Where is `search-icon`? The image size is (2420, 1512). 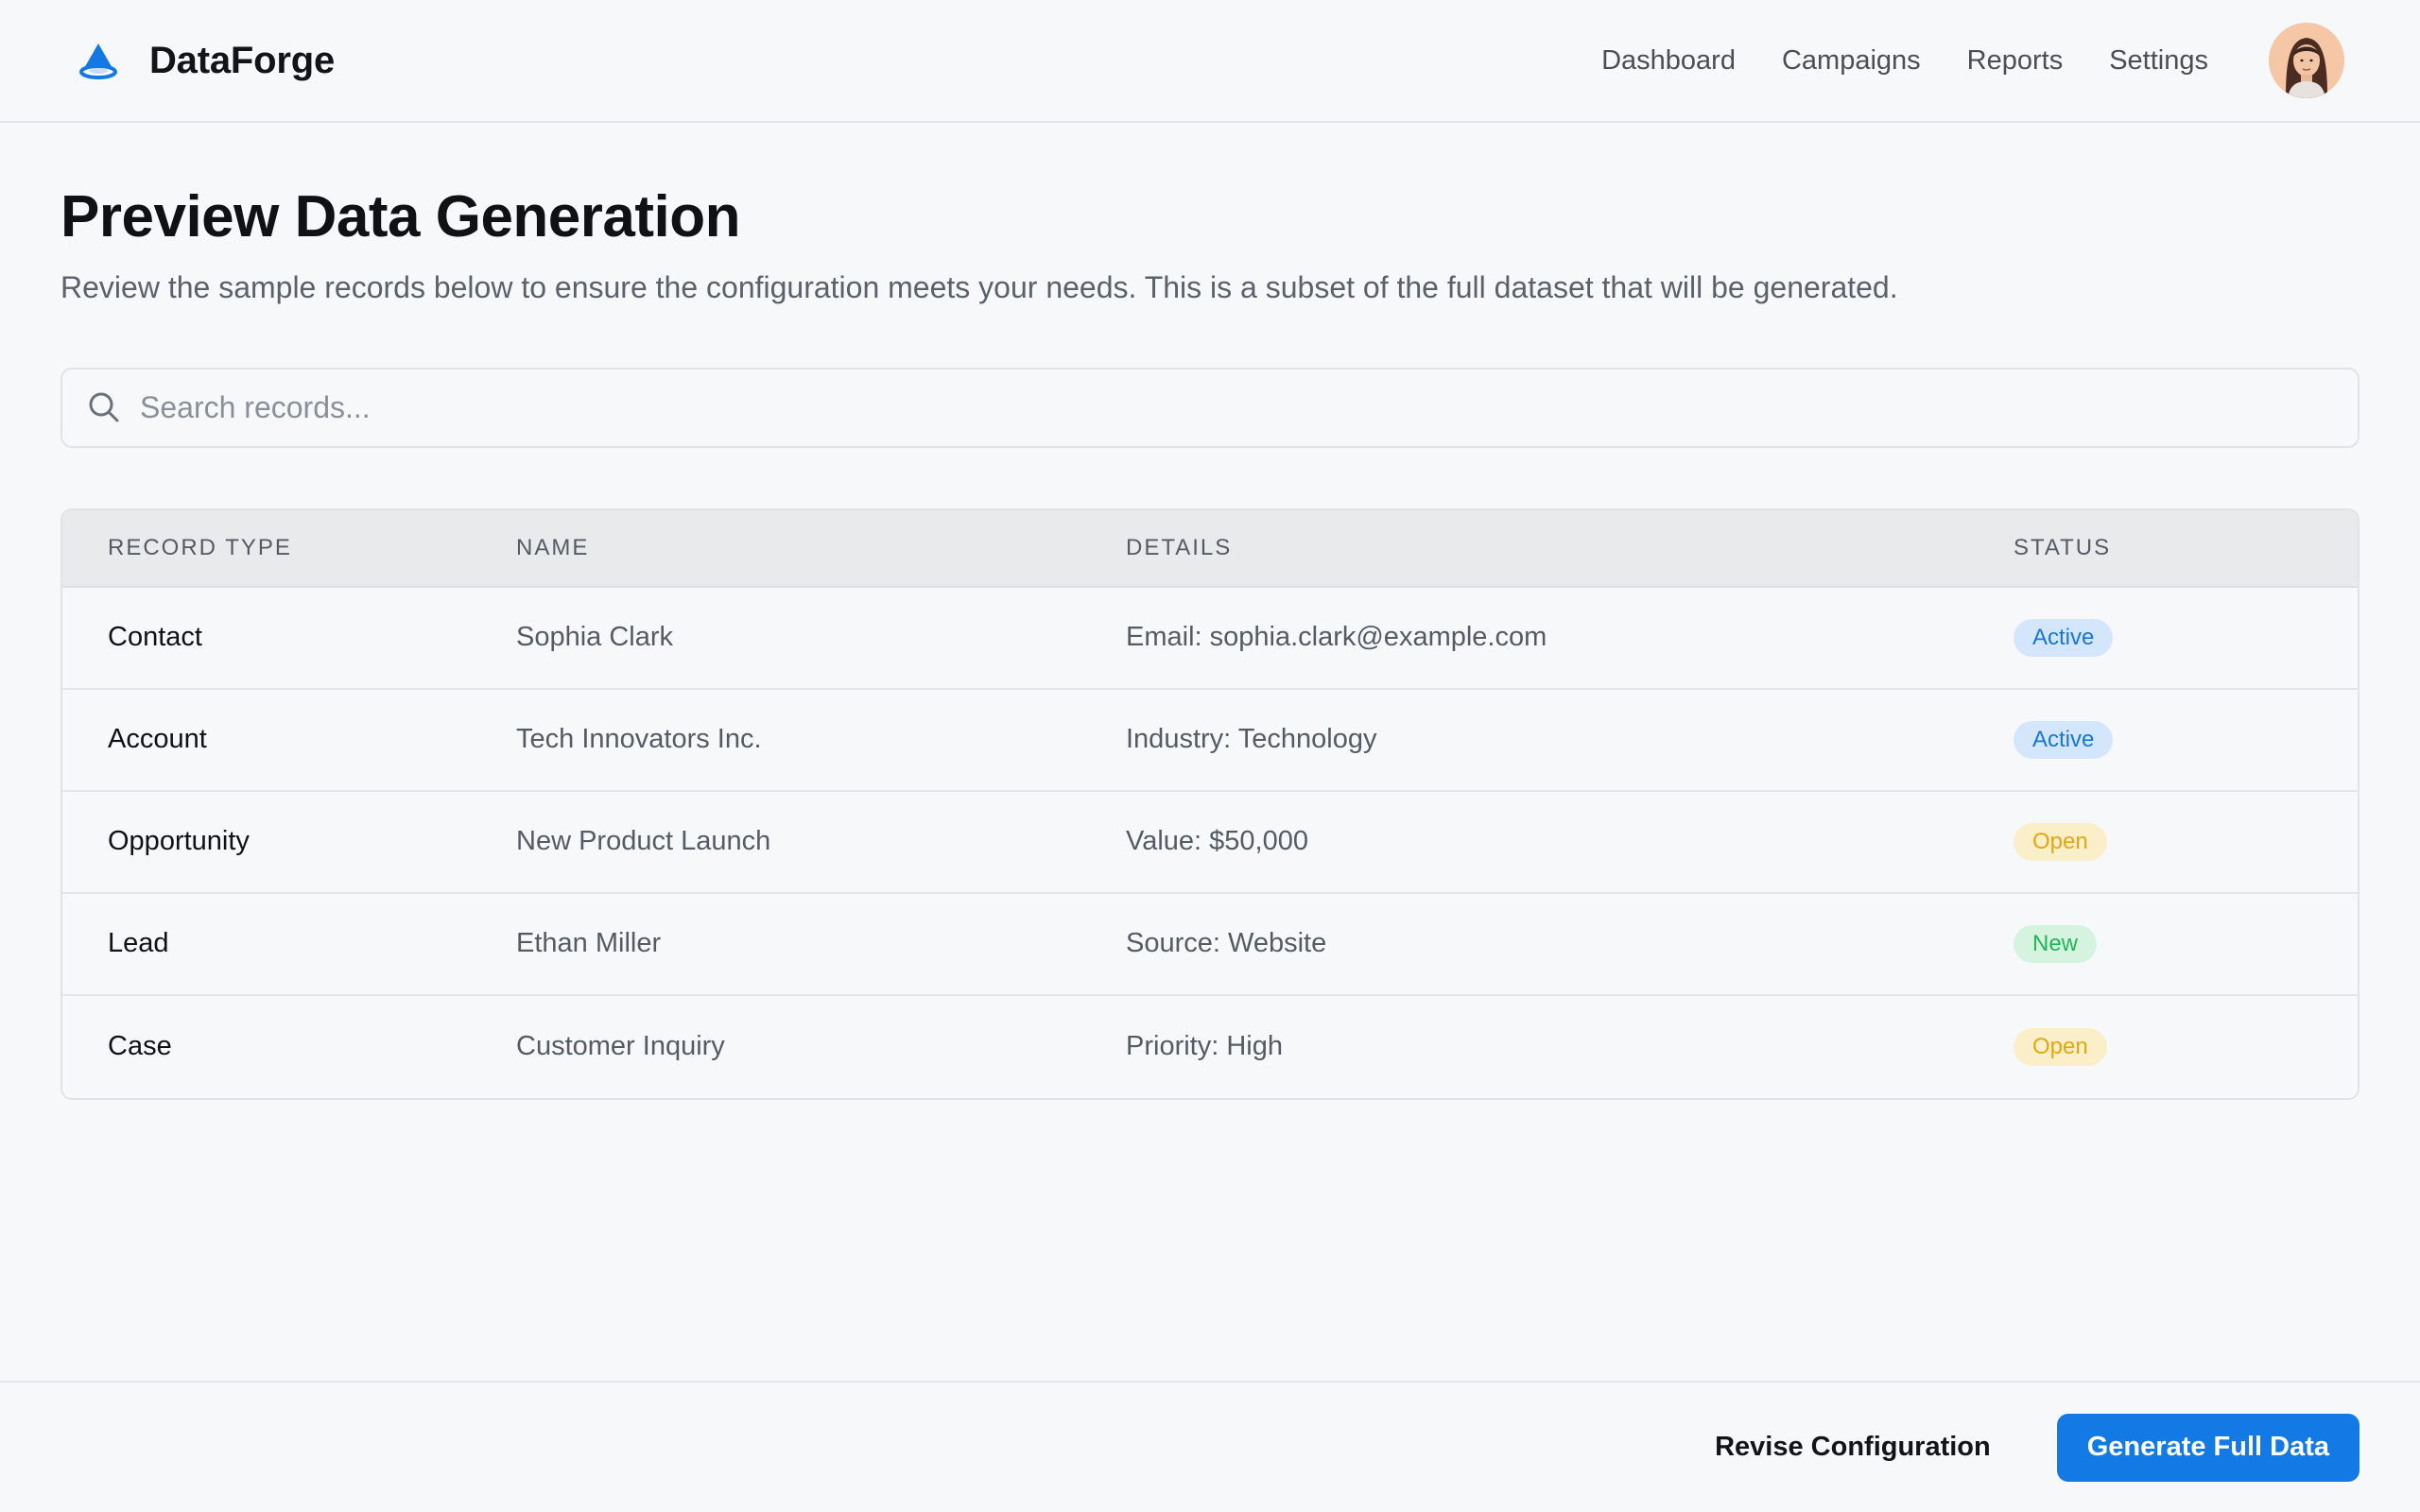
search-icon is located at coordinates (104, 407).